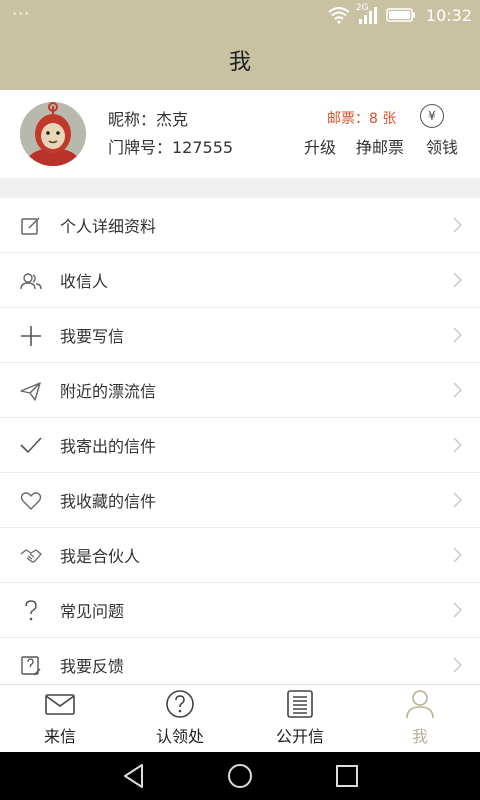 This screenshot has height=800, width=480. Describe the element at coordinates (419, 736) in the screenshot. I see `tab-label: 我` at that location.